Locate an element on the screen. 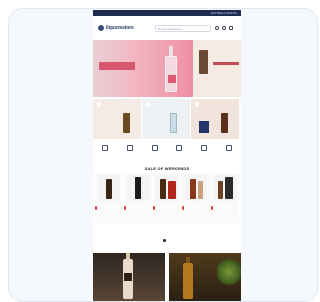  cart-icon is located at coordinates (231, 28).